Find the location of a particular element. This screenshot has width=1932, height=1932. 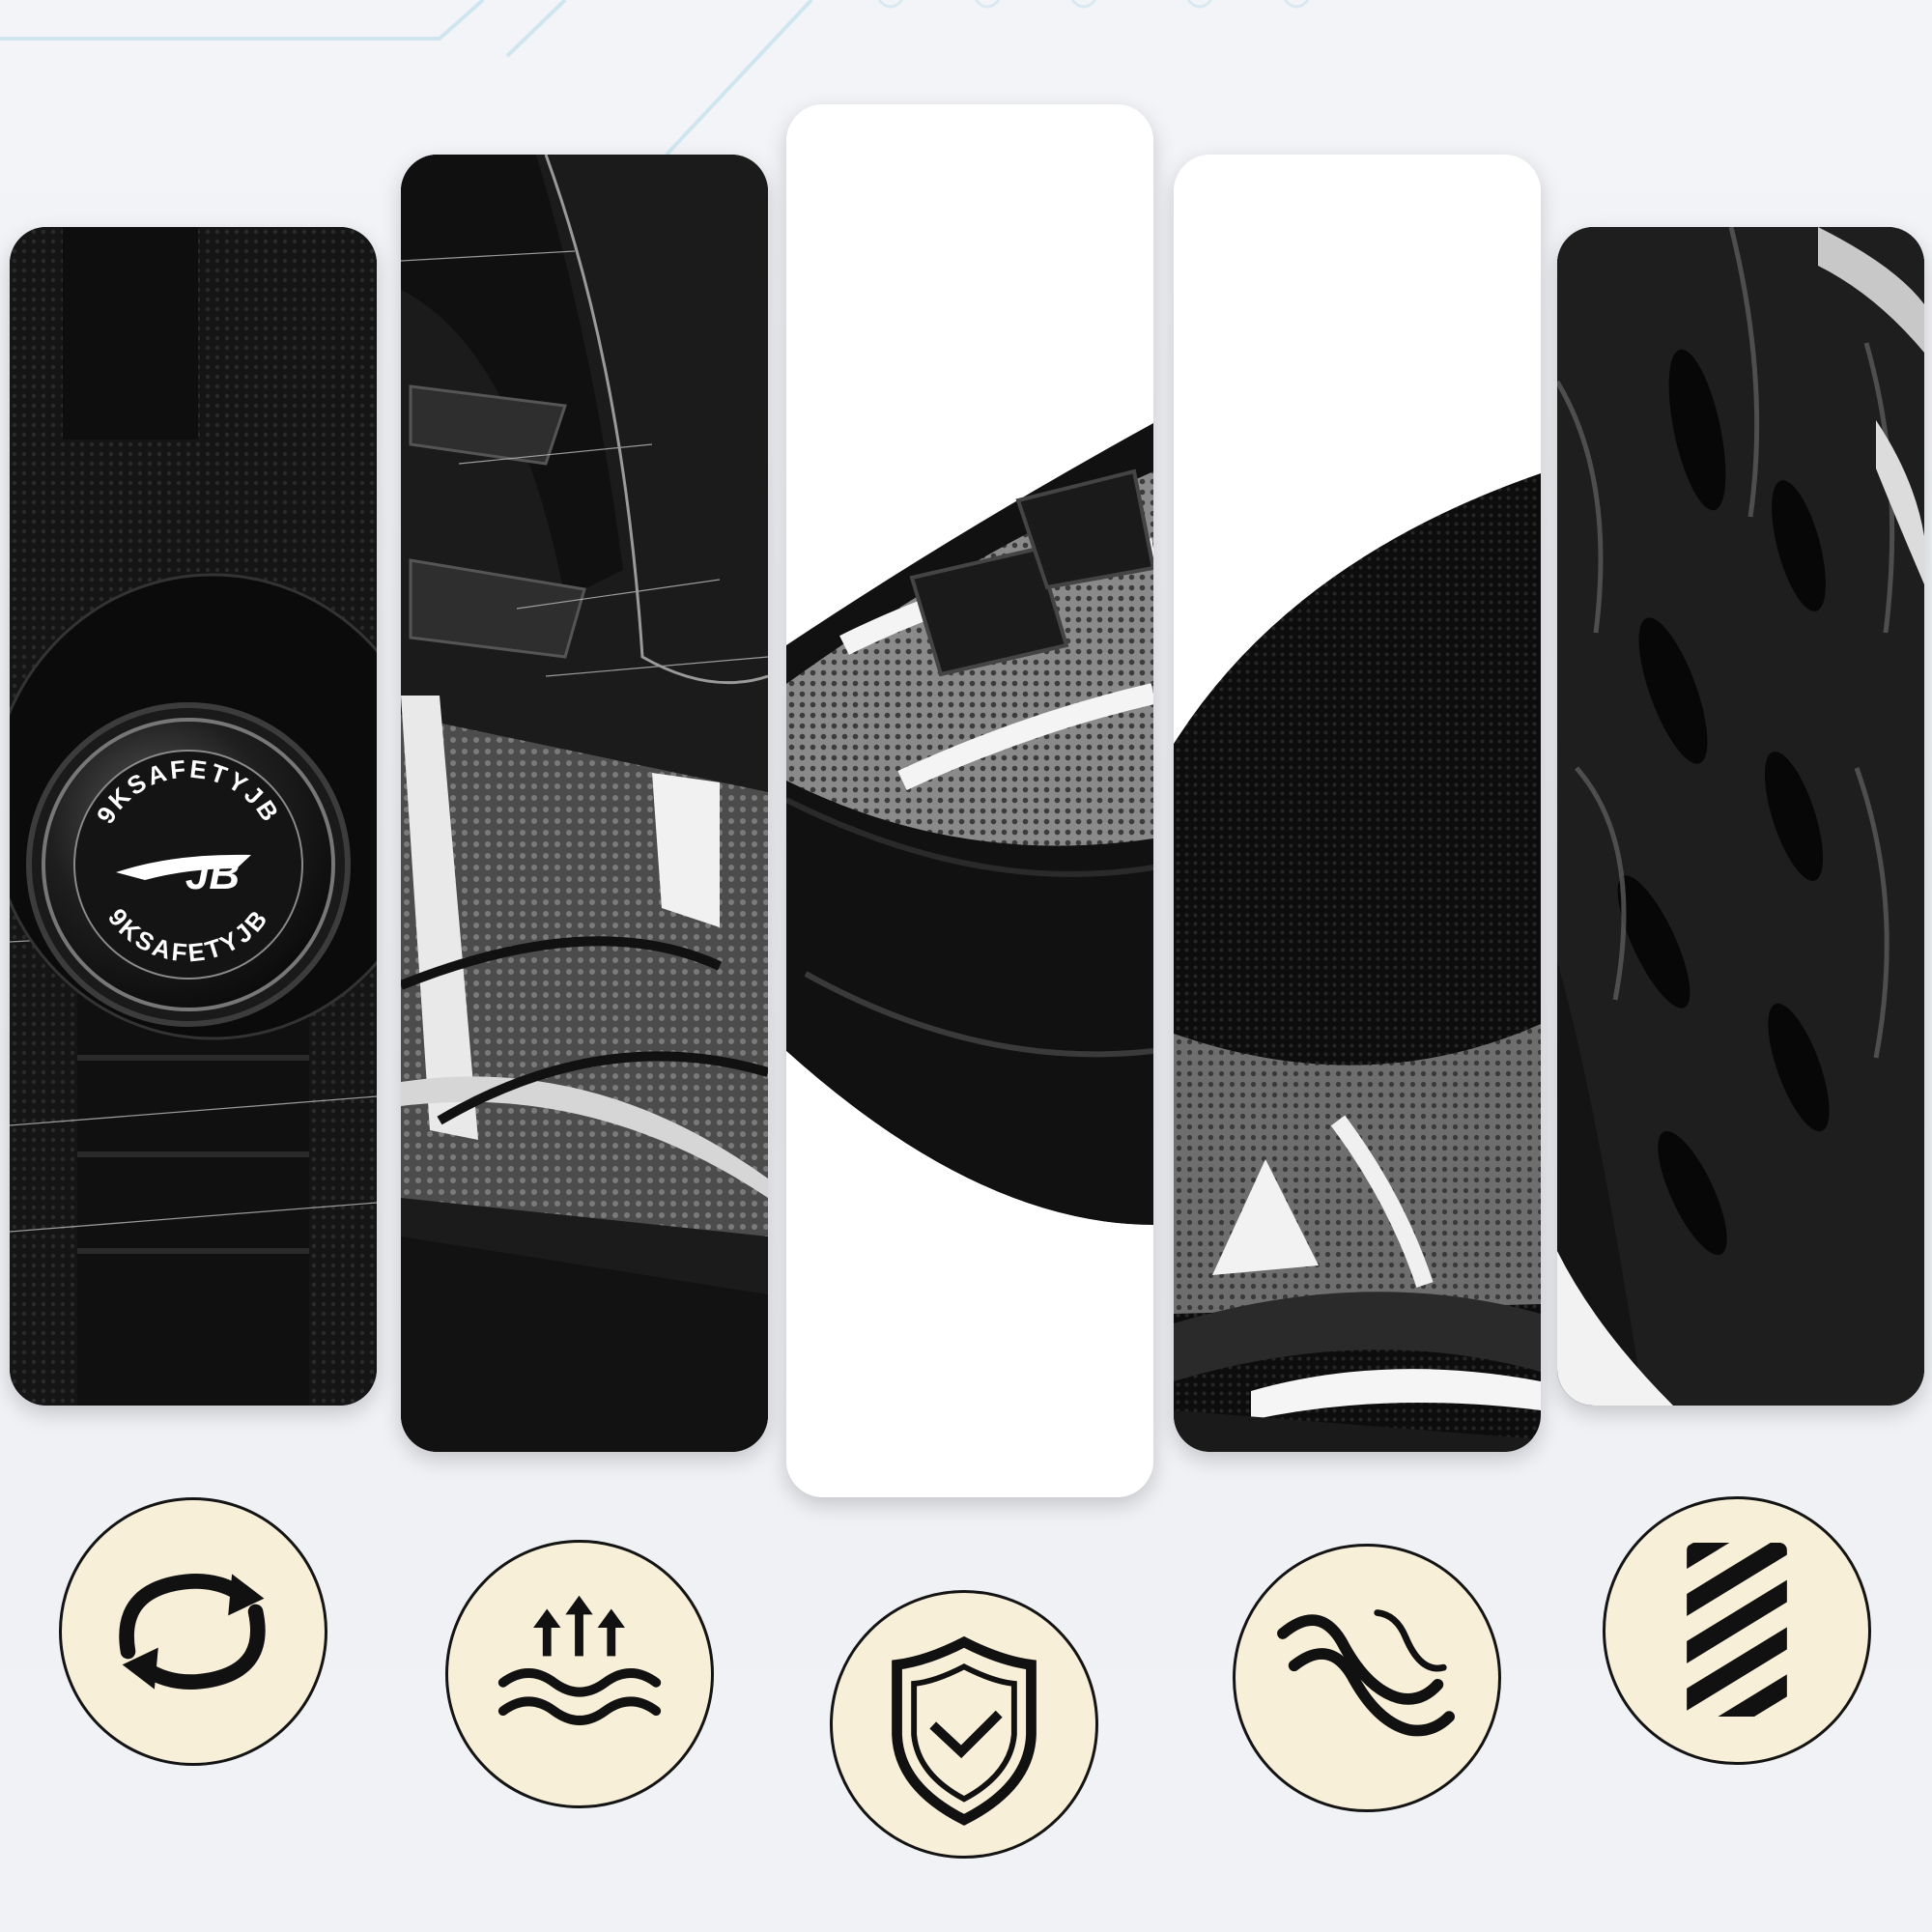

collar-mesh-image is located at coordinates (1357, 803).